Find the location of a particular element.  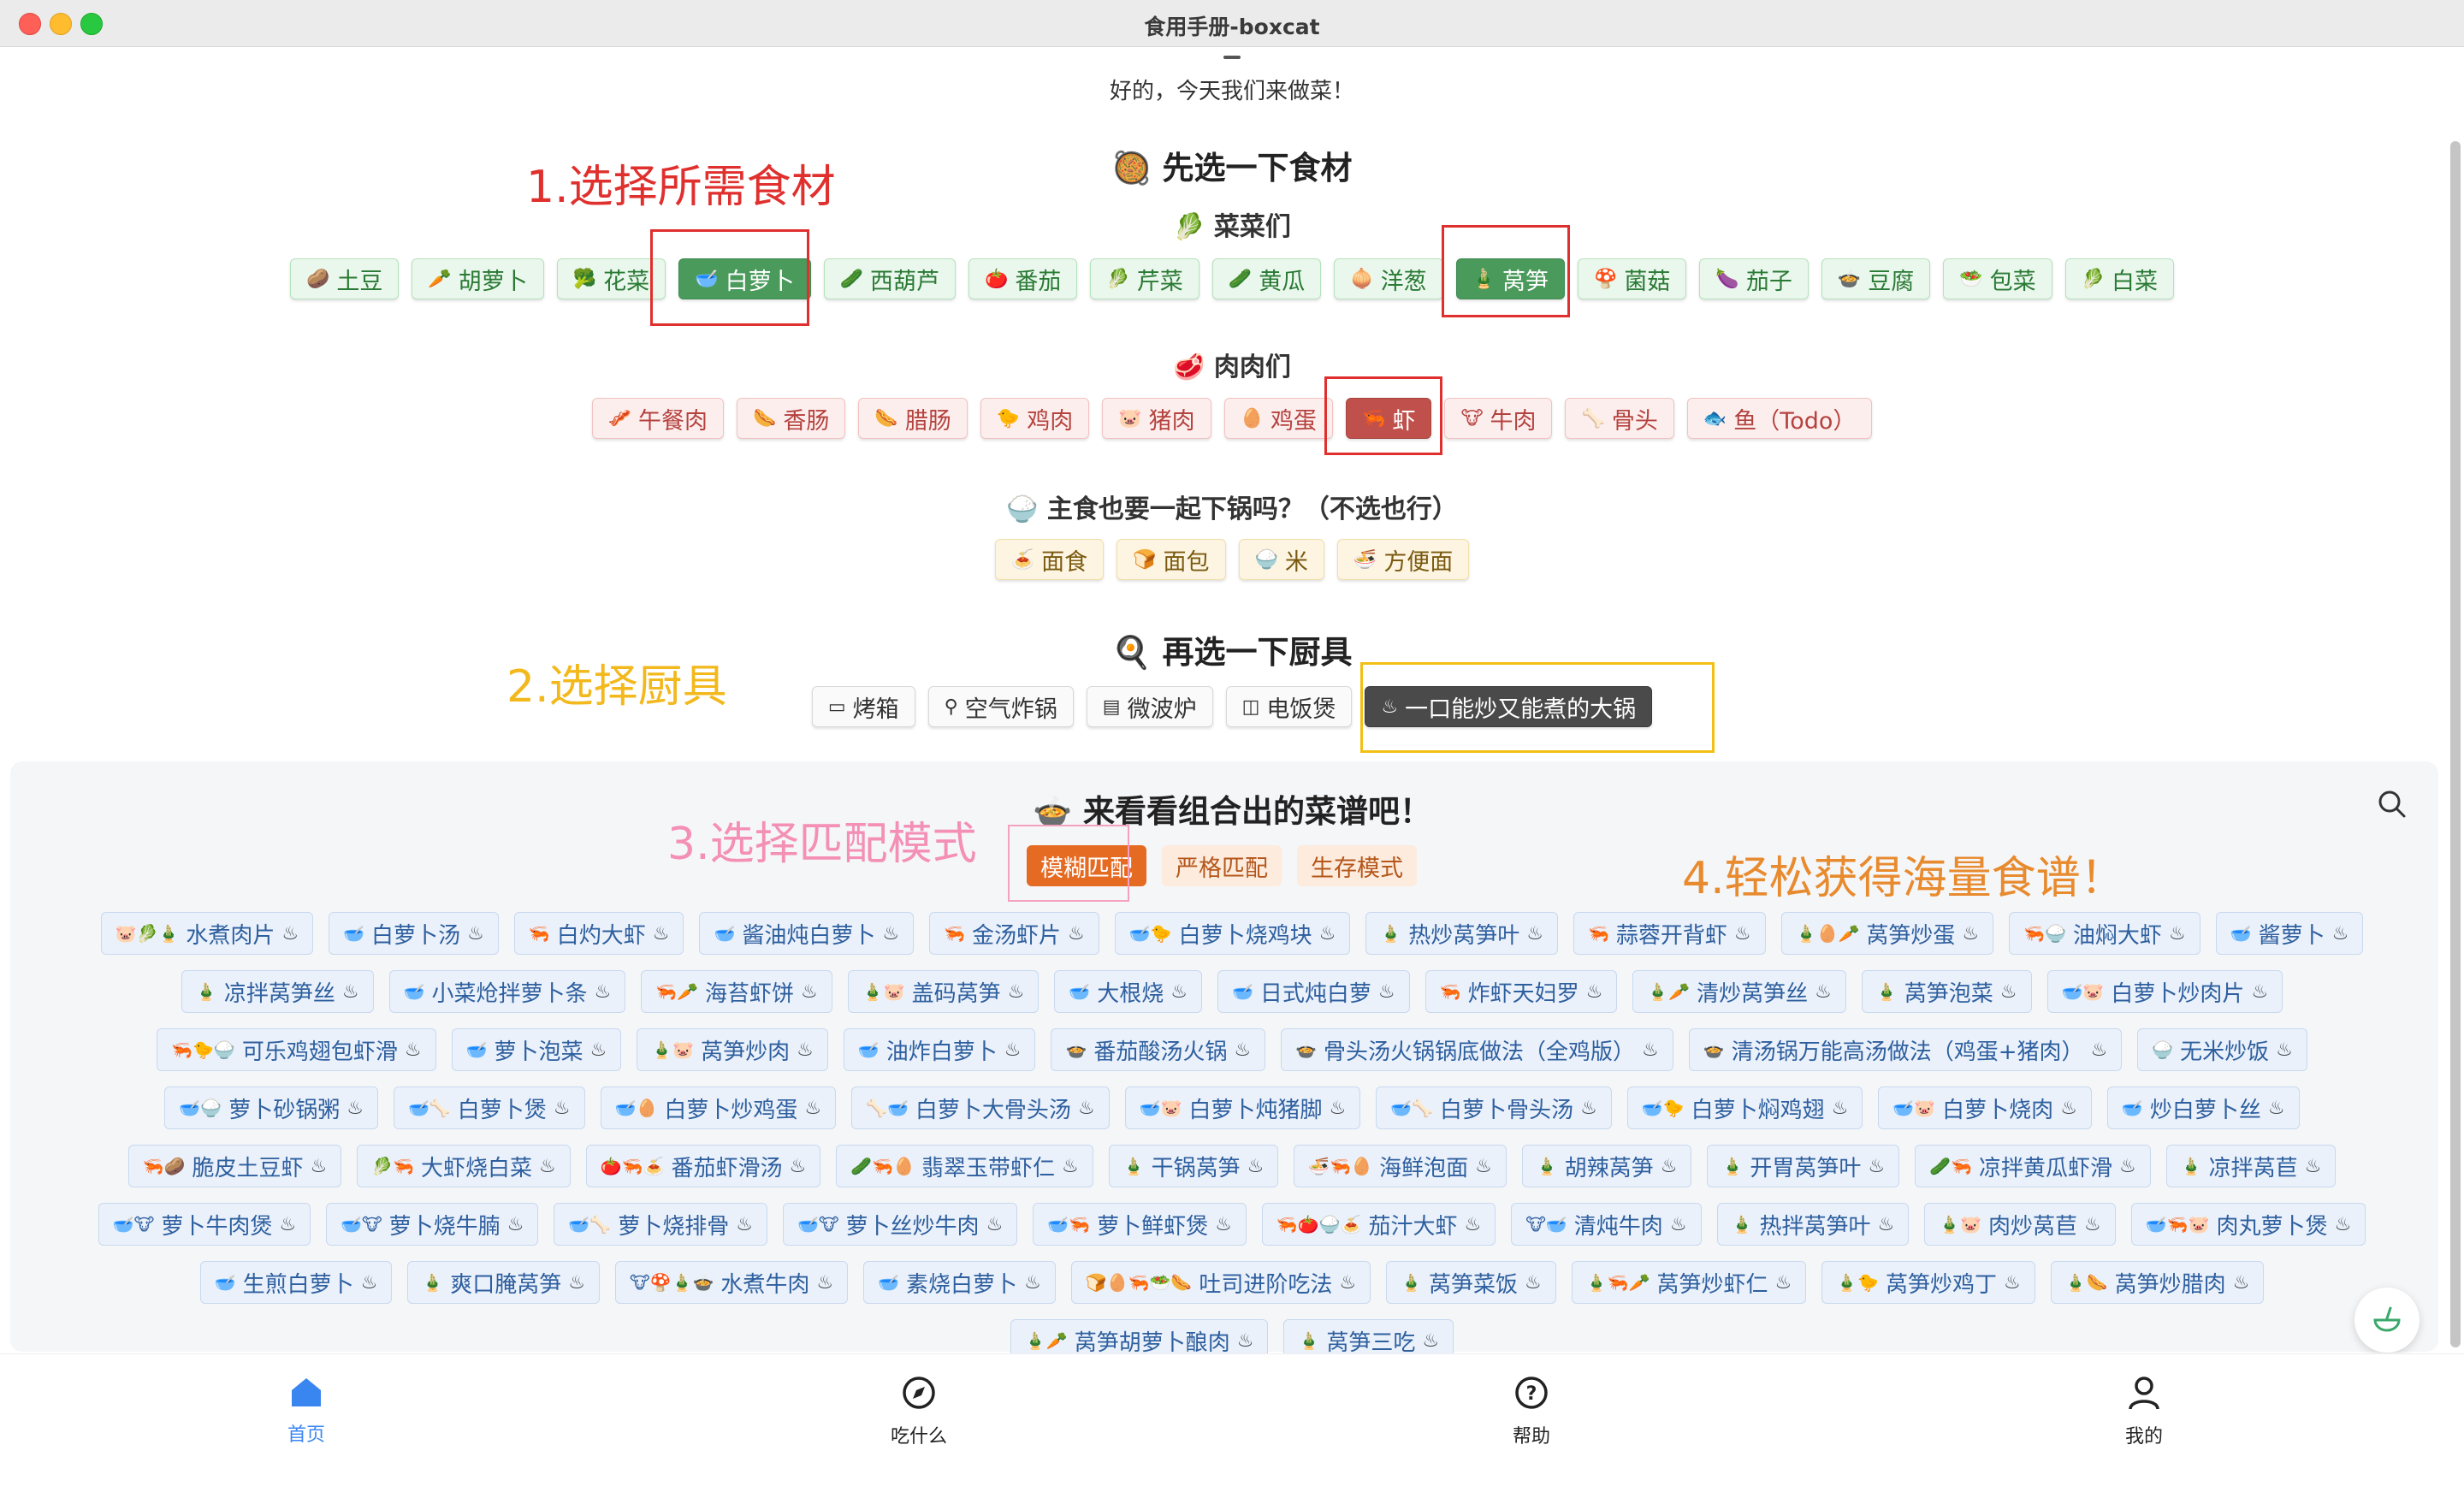

recipe-tag: 🎍🌭 莴笋炒腊肉 ♨ is located at coordinates (2157, 1282).